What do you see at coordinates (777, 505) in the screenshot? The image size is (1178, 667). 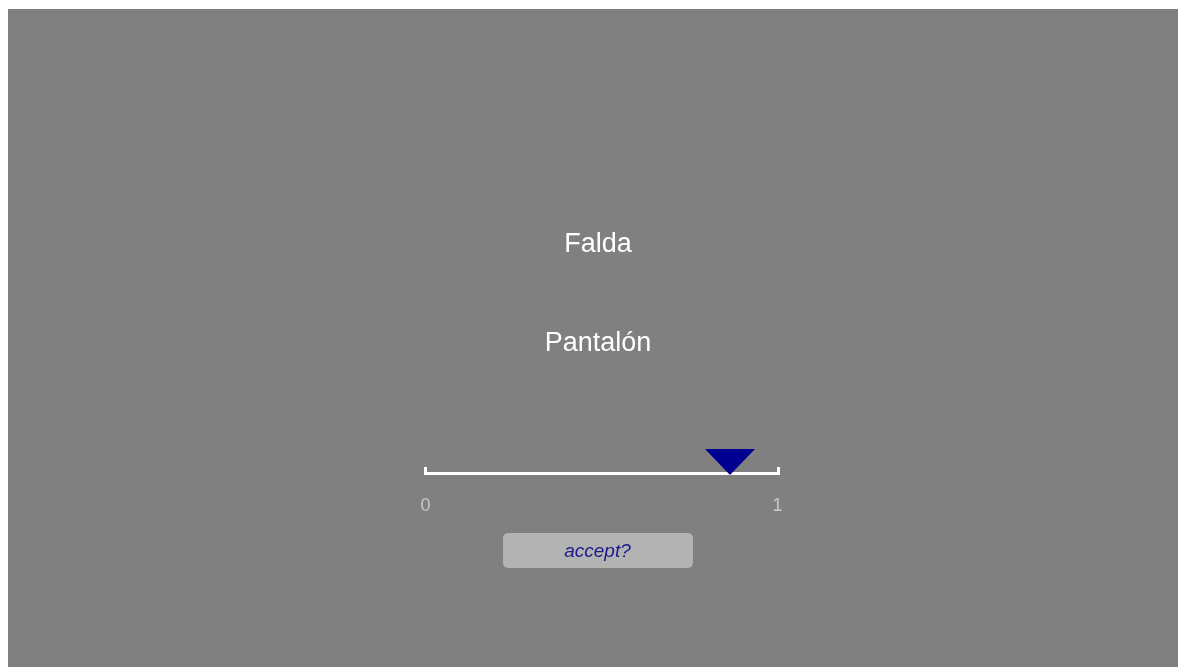 I see `scale-label: 1` at bounding box center [777, 505].